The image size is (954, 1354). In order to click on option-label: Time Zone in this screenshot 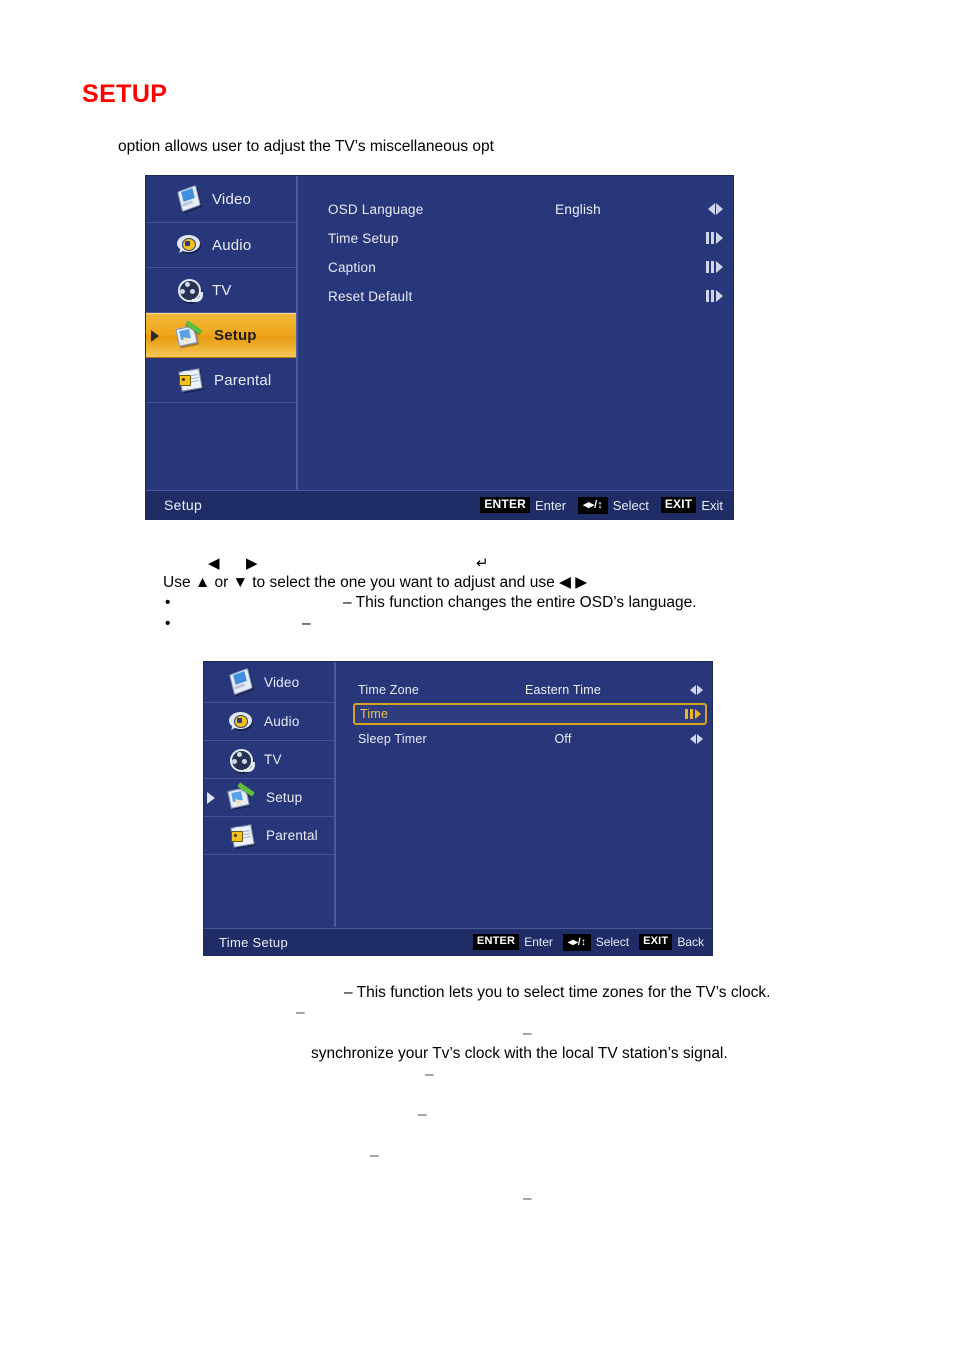, I will do `click(389, 690)`.